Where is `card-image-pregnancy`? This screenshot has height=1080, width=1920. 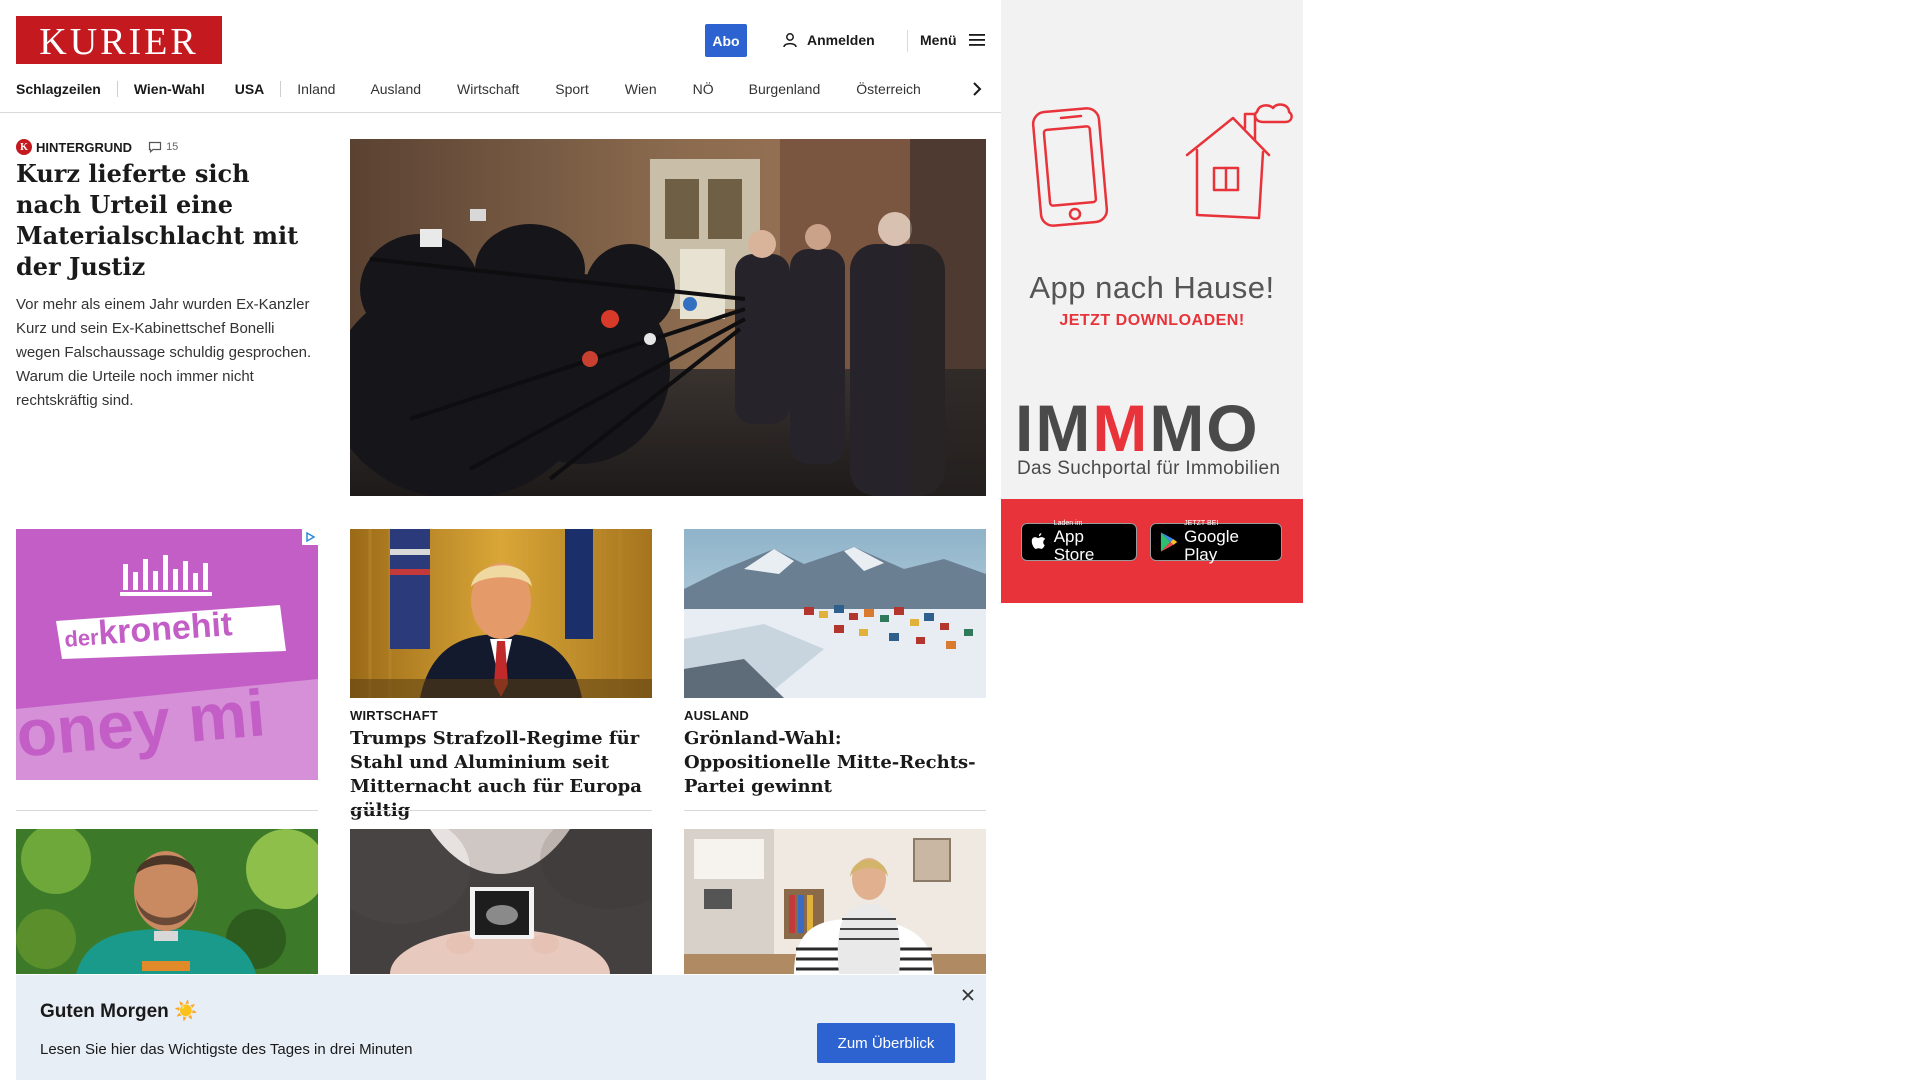 card-image-pregnancy is located at coordinates (501, 901).